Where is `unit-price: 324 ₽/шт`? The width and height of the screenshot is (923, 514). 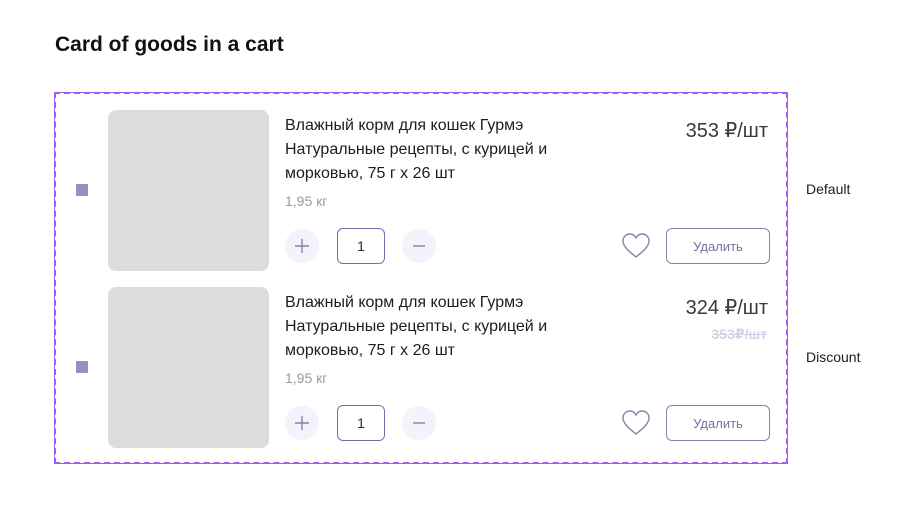 unit-price: 324 ₽/шт is located at coordinates (726, 308).